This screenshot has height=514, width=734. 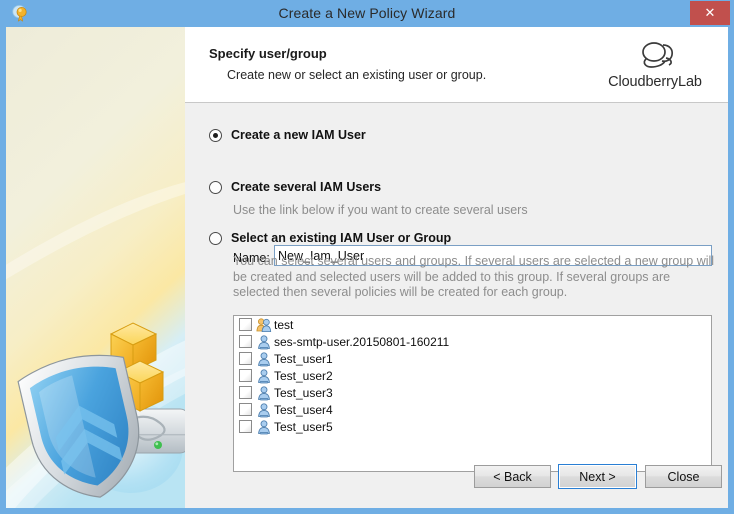 I want to click on list-item-label: Test_user5, so click(x=303, y=426).